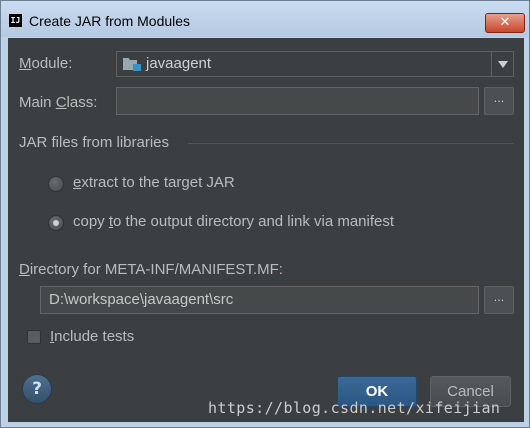 Image resolution: width=530 pixels, height=428 pixels. I want to click on dialog-title: Create JAR from Modules, so click(110, 21).